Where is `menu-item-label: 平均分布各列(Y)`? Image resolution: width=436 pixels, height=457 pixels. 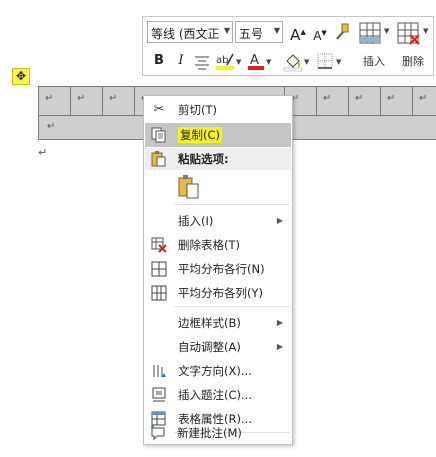 menu-item-label: 平均分布各列(Y) is located at coordinates (220, 293).